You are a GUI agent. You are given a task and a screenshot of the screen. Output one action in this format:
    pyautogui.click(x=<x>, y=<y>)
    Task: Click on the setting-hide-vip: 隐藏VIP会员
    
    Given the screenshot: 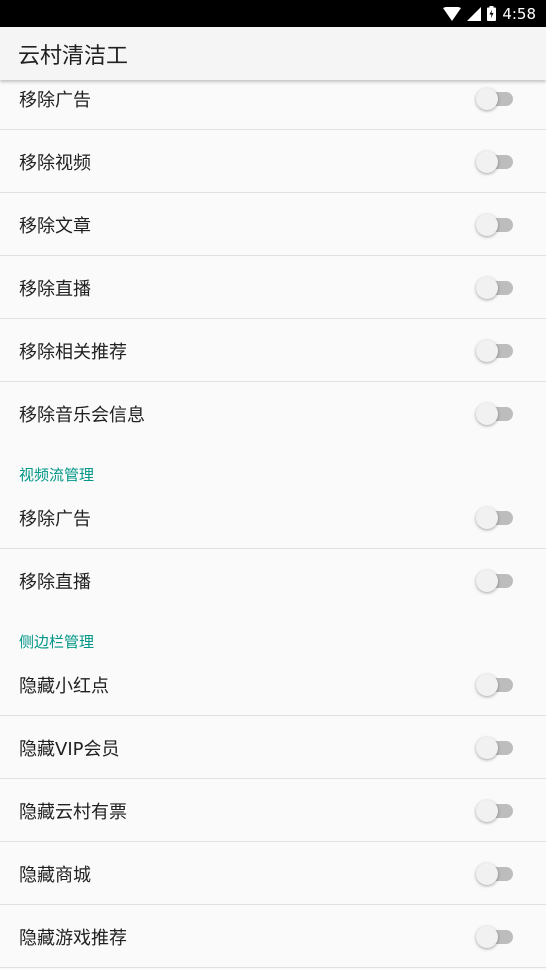 What is the action you would take?
    pyautogui.click(x=273, y=747)
    